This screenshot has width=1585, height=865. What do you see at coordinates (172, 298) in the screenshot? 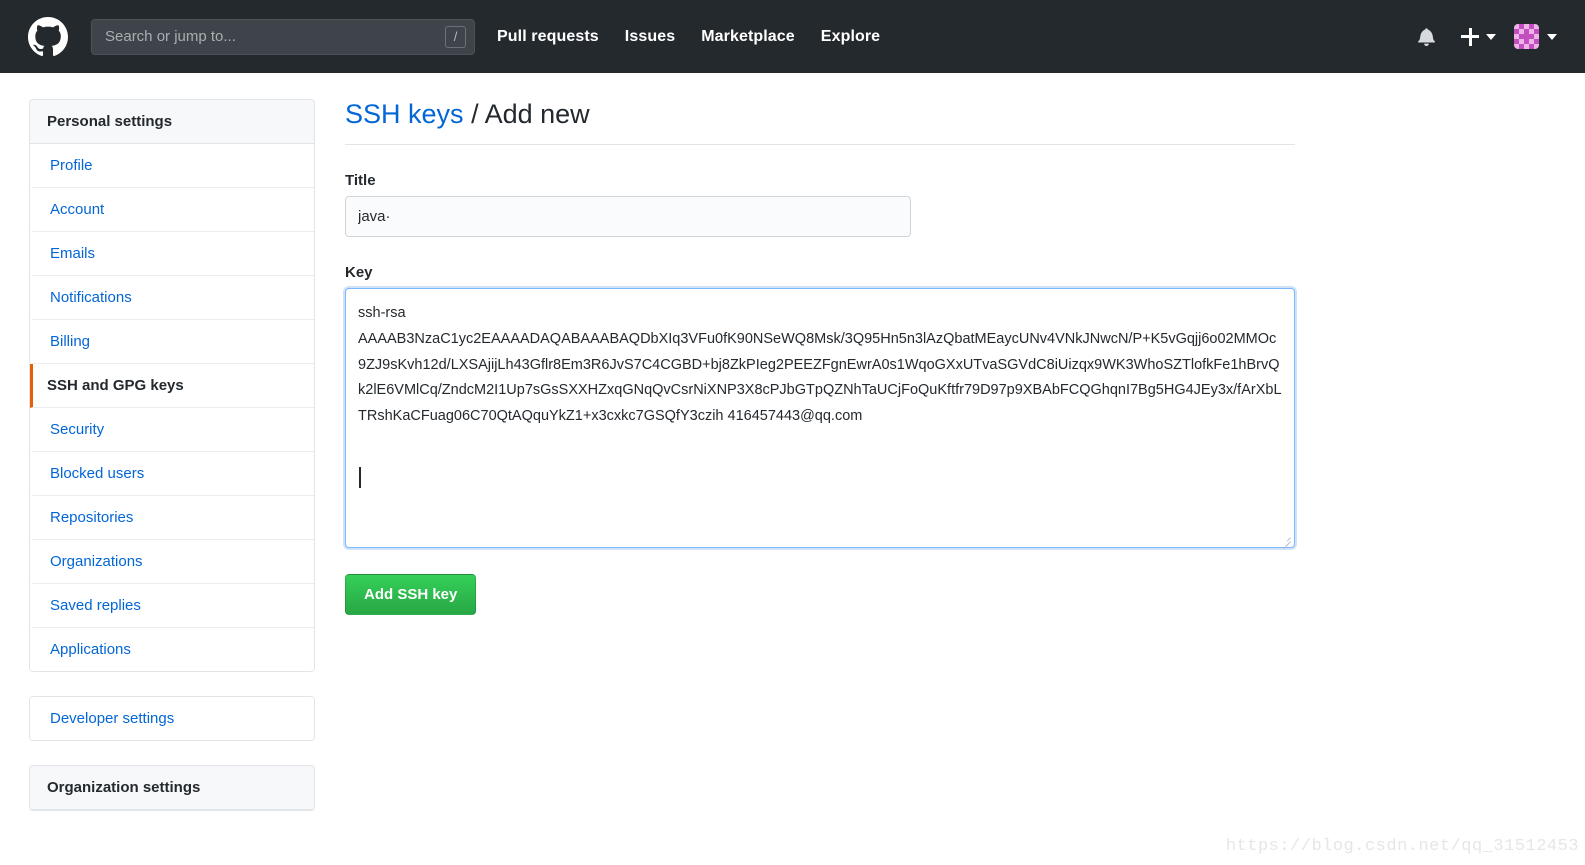
I see `sidebar-item-notifications: Notifications` at bounding box center [172, 298].